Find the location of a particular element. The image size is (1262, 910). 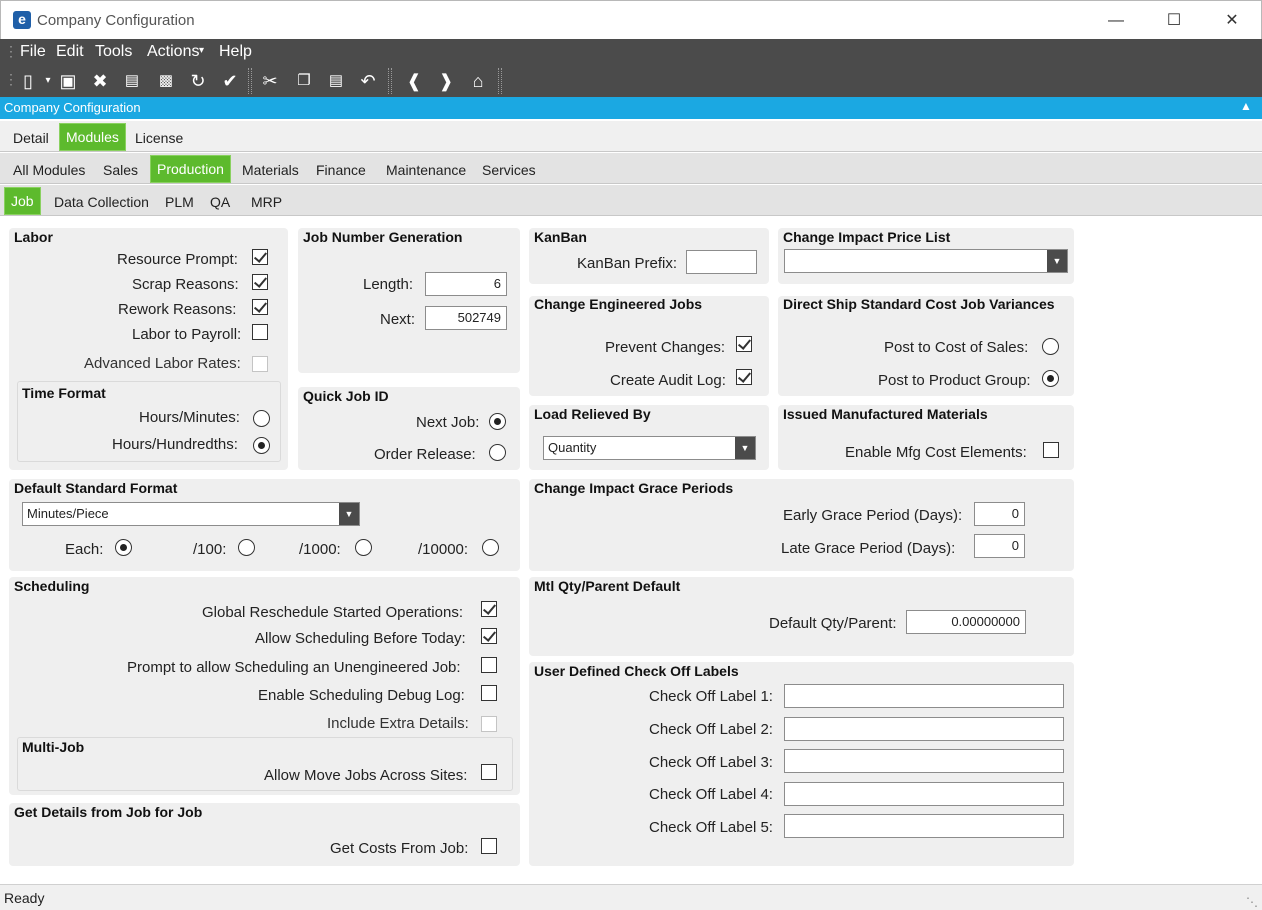

tab-row-production: Job Data Collection PLM QA MRP is located at coordinates (631, 200).